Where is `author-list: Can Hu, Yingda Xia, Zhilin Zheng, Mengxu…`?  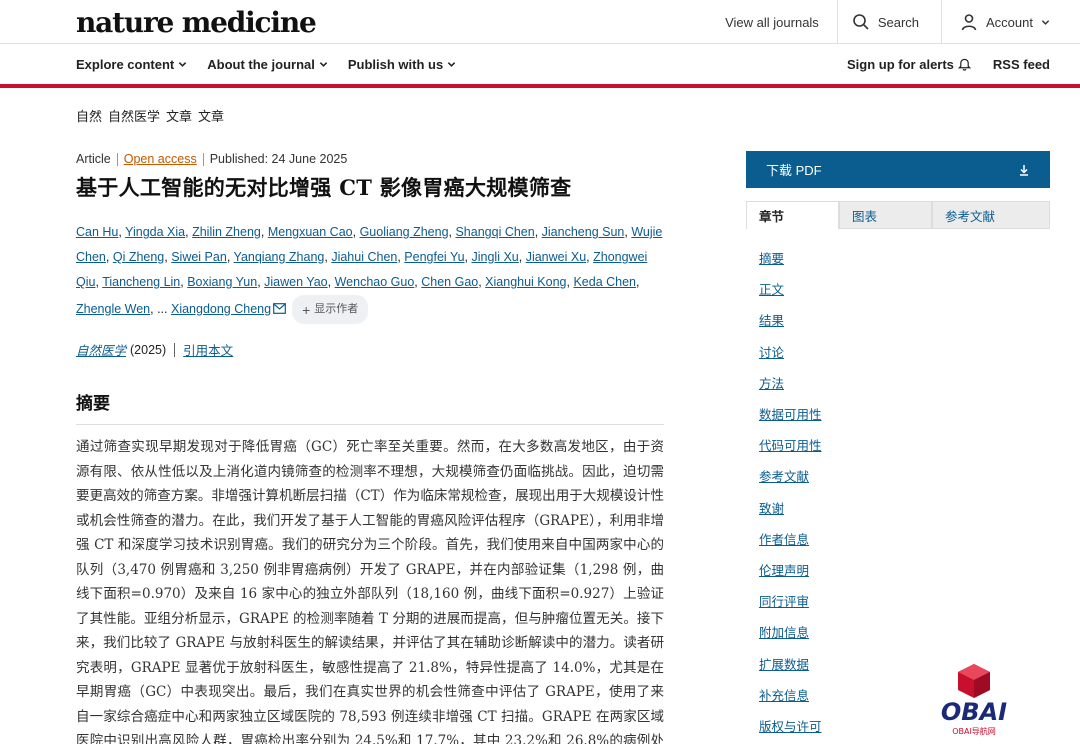
author-list: Can Hu, Yingda Xia, Zhilin Zheng, Mengxu… is located at coordinates (370, 272).